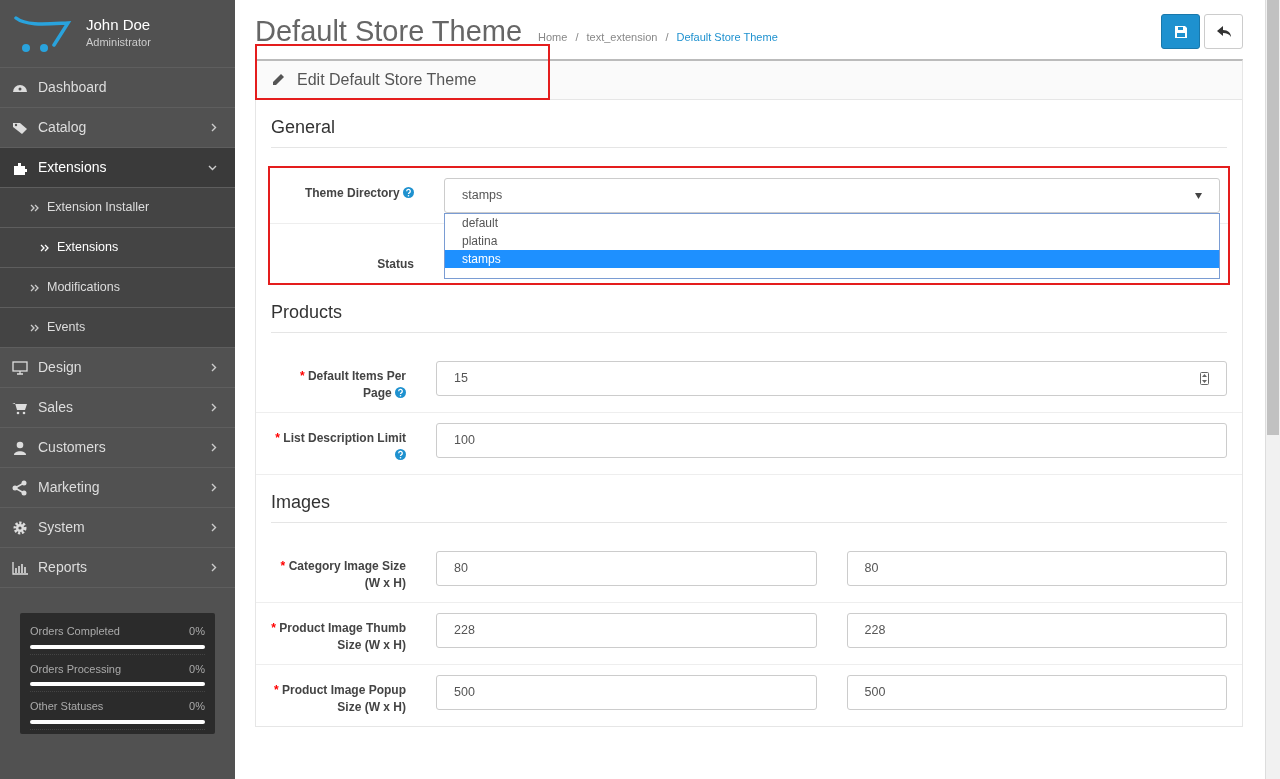 This screenshot has height=779, width=1280. I want to click on menu-item: System, so click(117, 528).